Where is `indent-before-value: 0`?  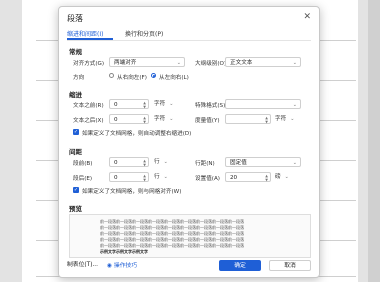 indent-before-value: 0 is located at coordinates (116, 105).